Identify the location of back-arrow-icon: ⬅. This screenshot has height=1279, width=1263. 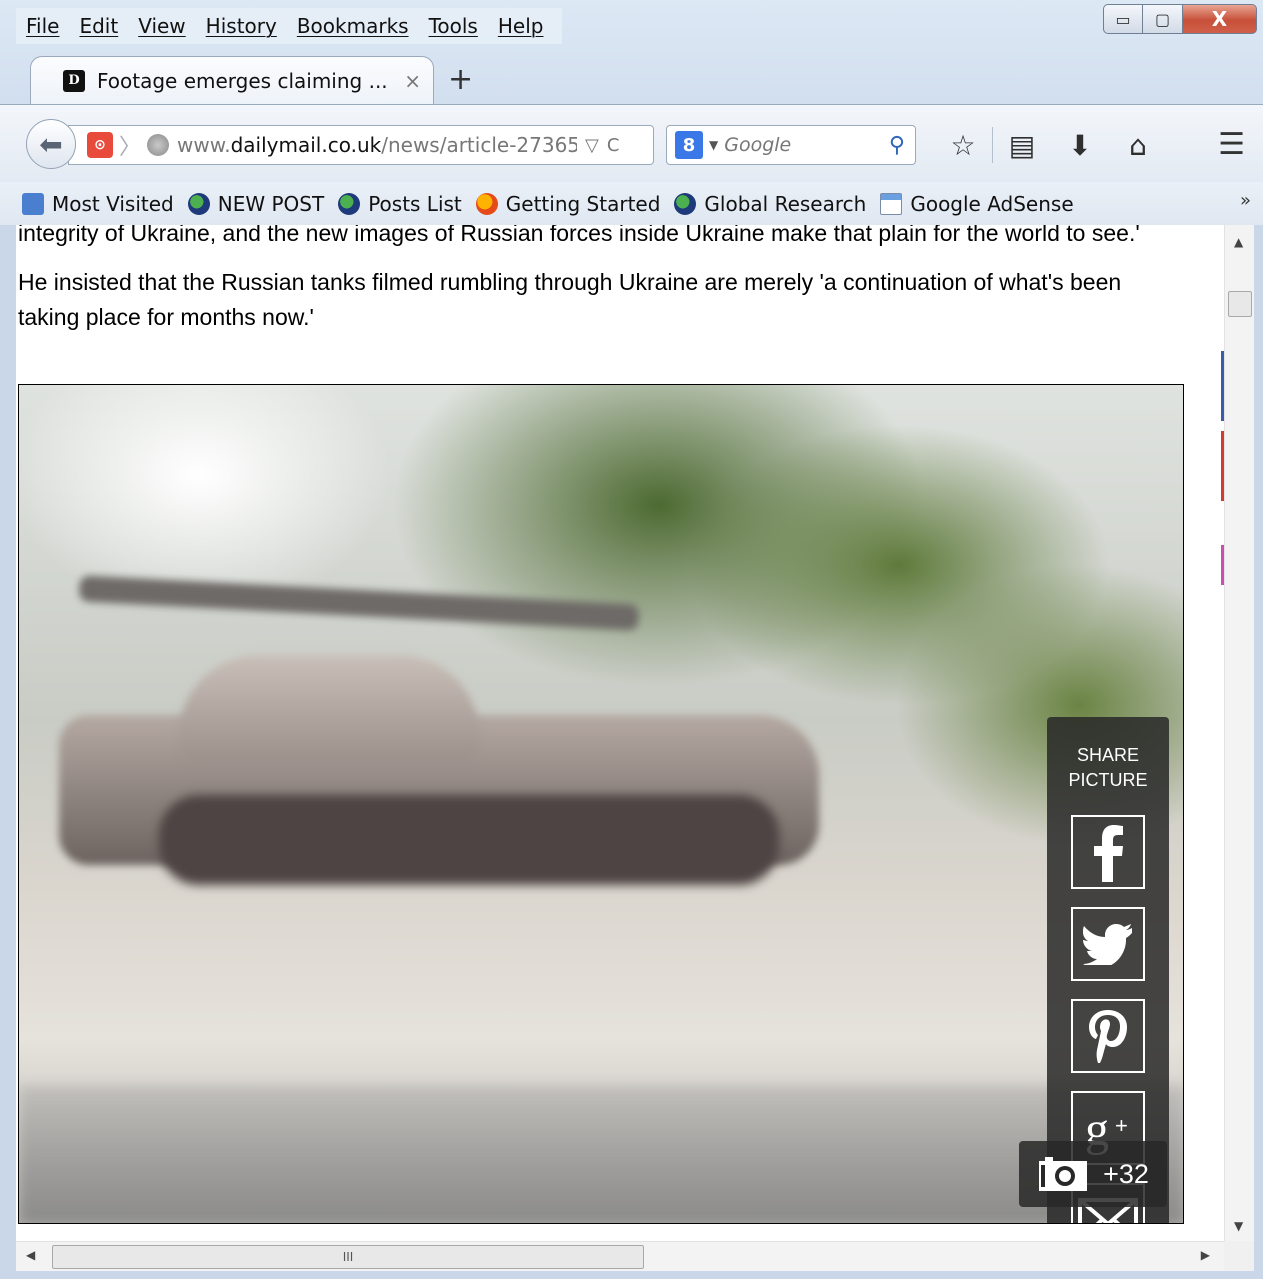
(51, 144).